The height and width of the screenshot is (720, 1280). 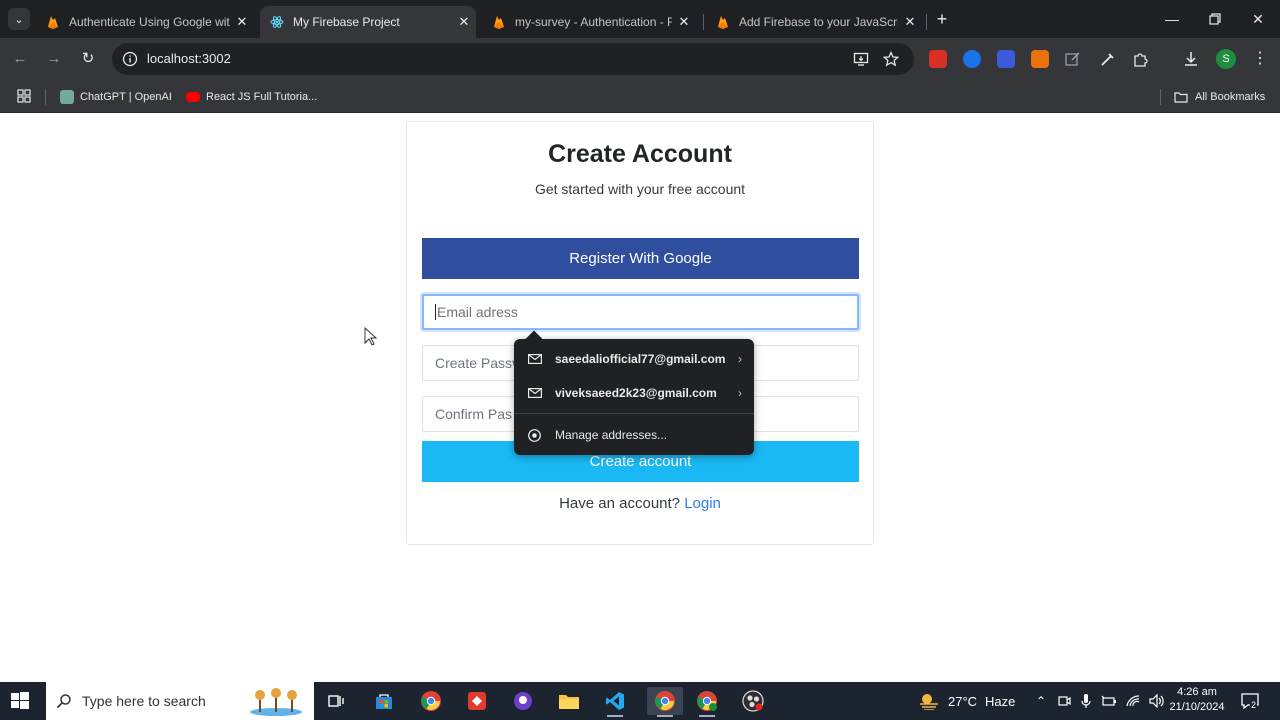 What do you see at coordinates (88, 59) in the screenshot?
I see `reload-icon: ↻` at bounding box center [88, 59].